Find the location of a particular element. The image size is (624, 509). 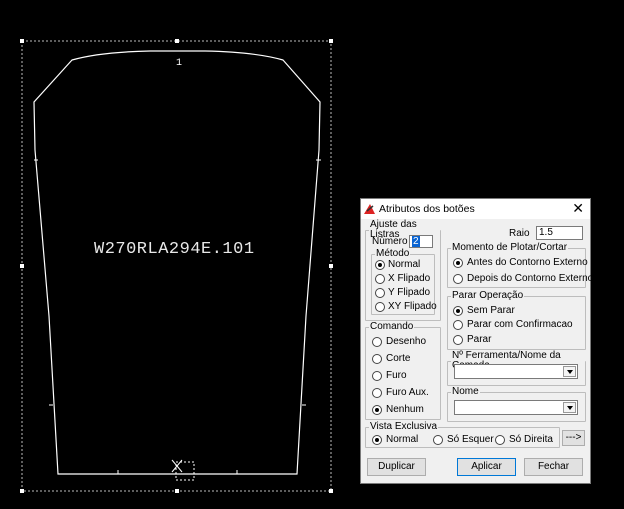

numero-label: Número is located at coordinates (390, 241).